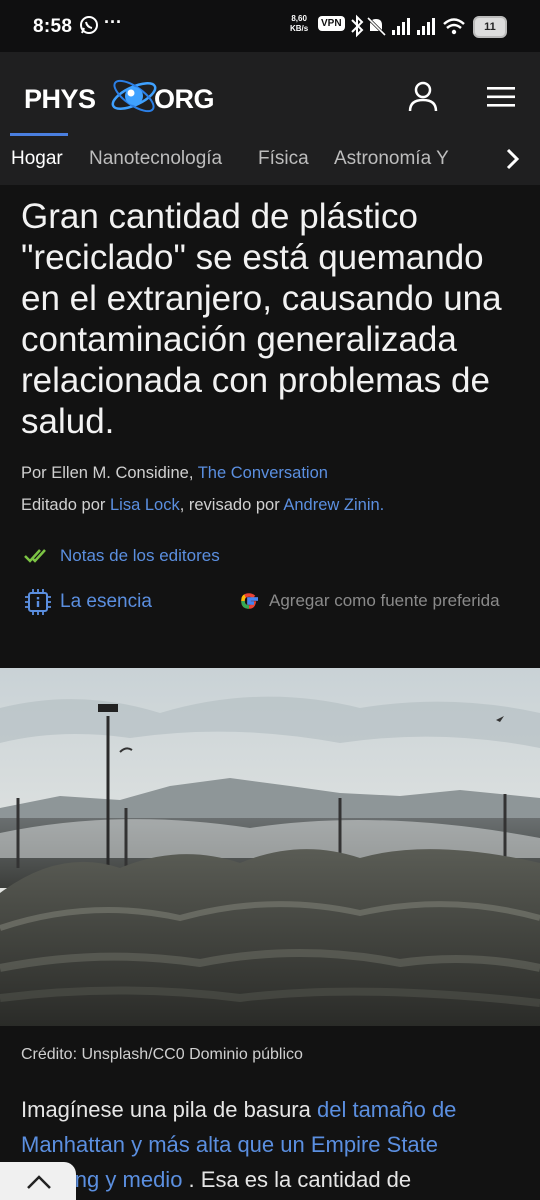 The width and height of the screenshot is (540, 1200). I want to click on nav-scroll: Hogar Nanotecnología Física Astronomía Y, so click(233, 159).